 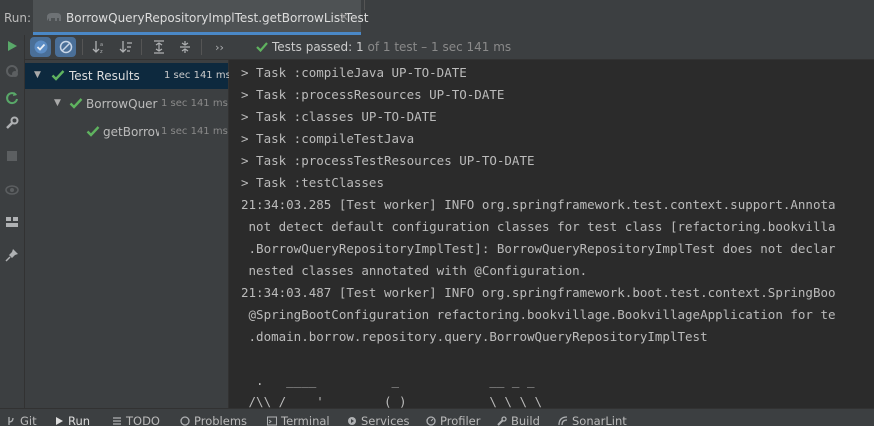 What do you see at coordinates (65, 47) in the screenshot?
I see `show-ignored-icon` at bounding box center [65, 47].